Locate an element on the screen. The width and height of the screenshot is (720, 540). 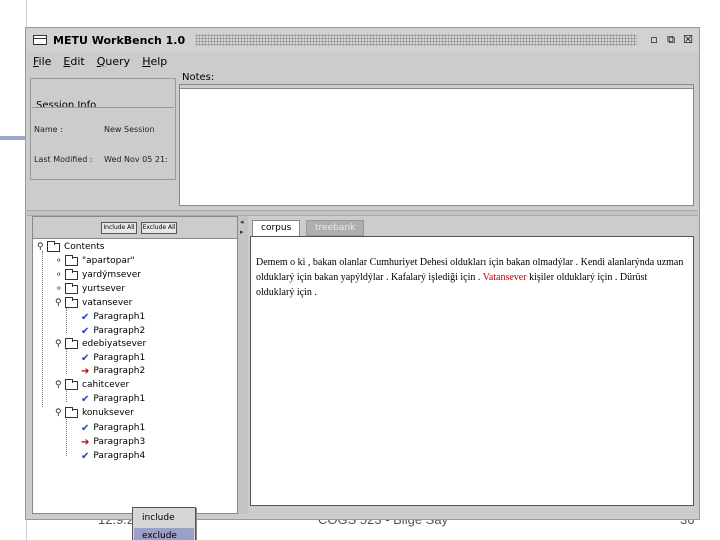
session-name-value: New Session is located at coordinates (129, 129).